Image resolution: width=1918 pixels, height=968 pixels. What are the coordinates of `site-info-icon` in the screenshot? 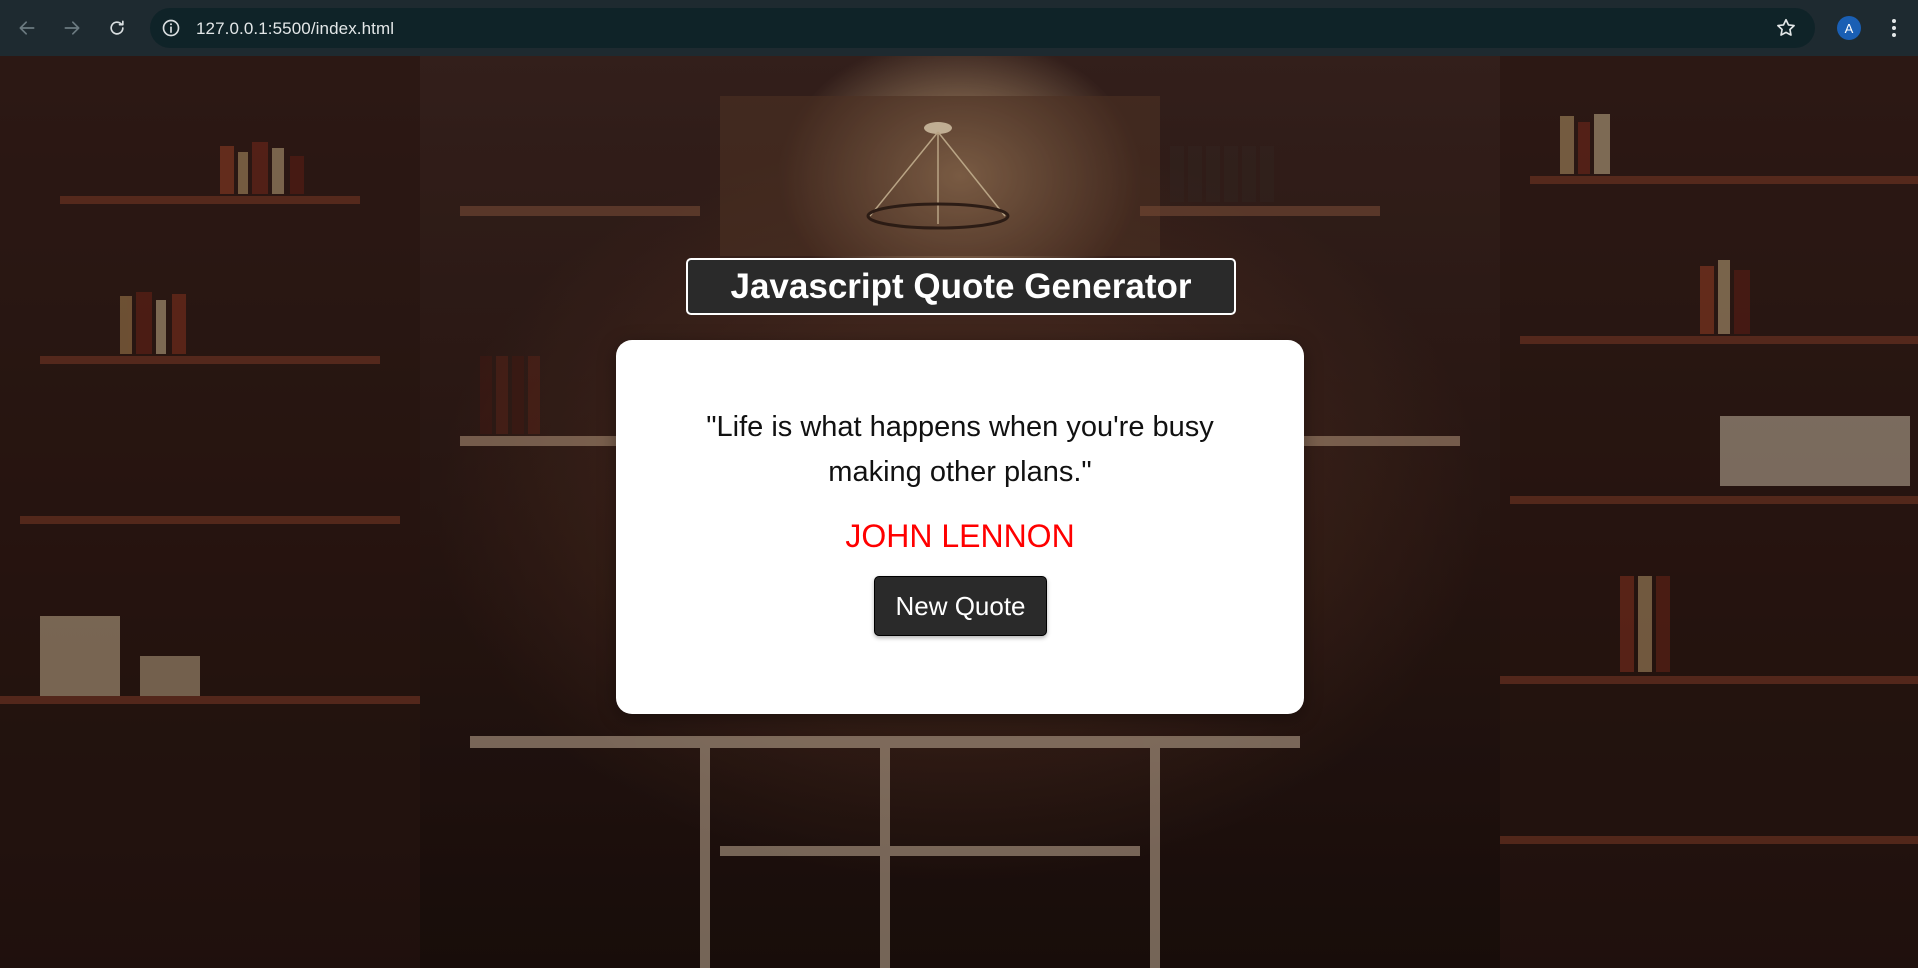 It's located at (171, 28).